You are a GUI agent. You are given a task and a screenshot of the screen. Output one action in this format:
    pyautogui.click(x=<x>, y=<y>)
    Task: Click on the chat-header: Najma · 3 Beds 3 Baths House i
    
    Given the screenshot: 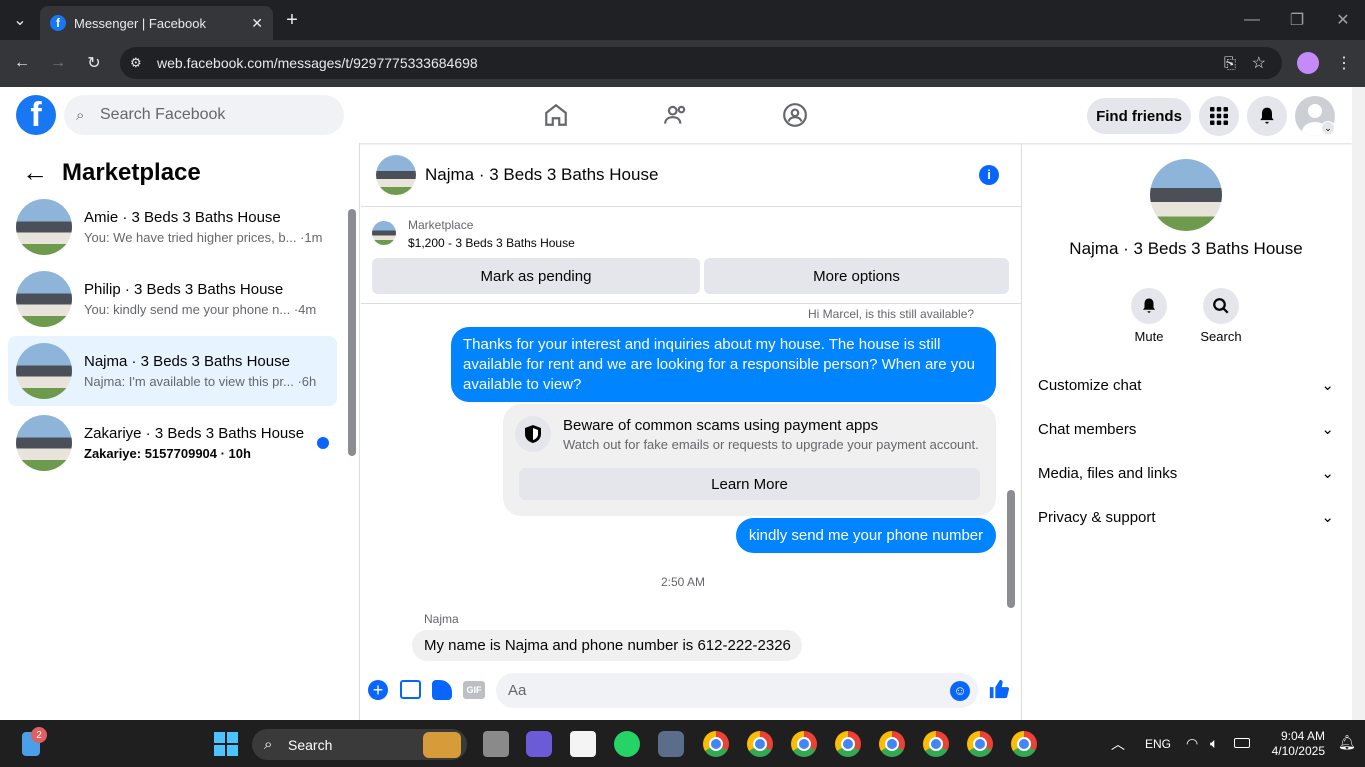 What is the action you would take?
    pyautogui.click(x=691, y=175)
    